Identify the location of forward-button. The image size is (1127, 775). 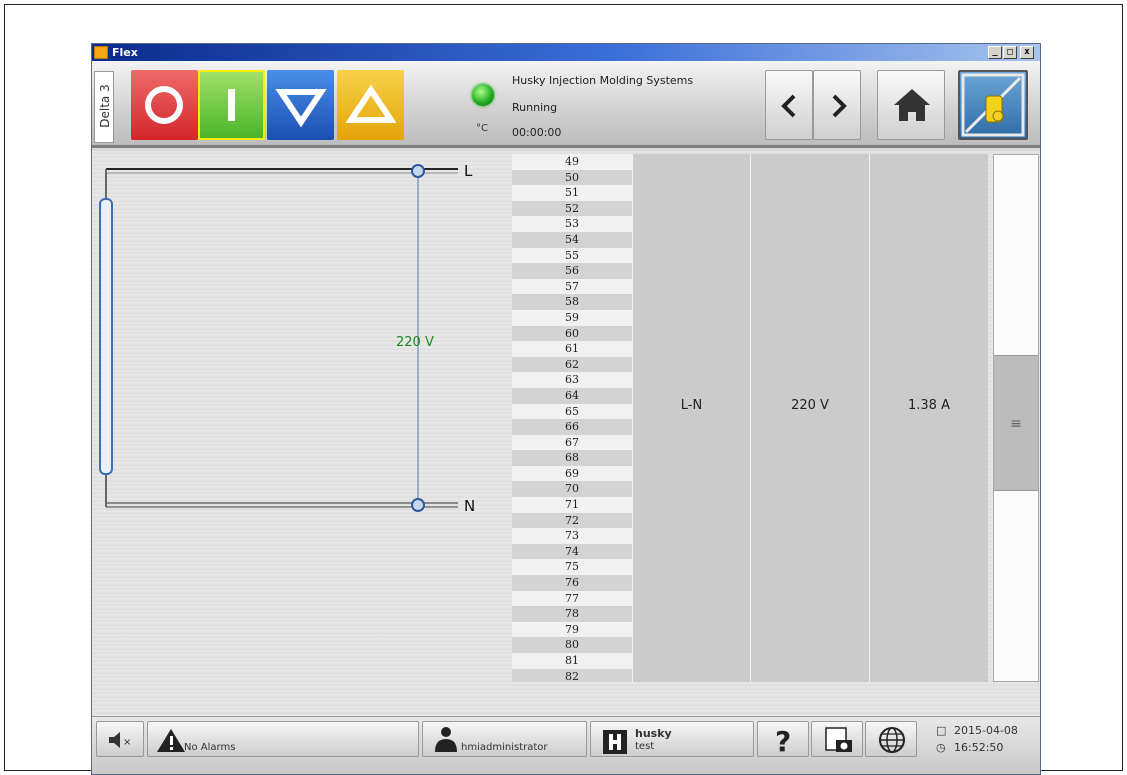
(837, 105).